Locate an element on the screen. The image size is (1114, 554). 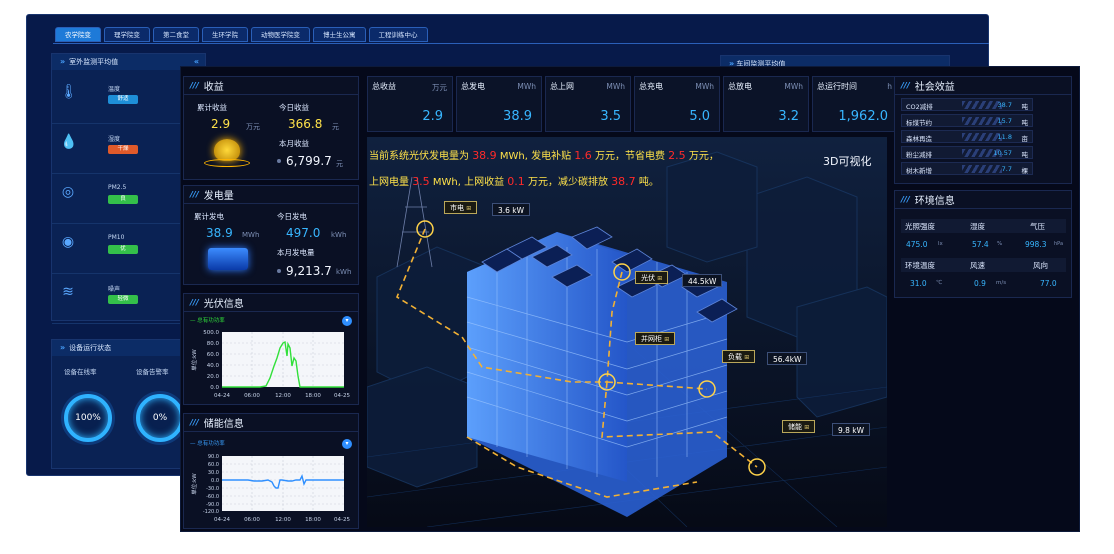
pv-legend: — 总有功功率 is located at coordinates (207, 321).